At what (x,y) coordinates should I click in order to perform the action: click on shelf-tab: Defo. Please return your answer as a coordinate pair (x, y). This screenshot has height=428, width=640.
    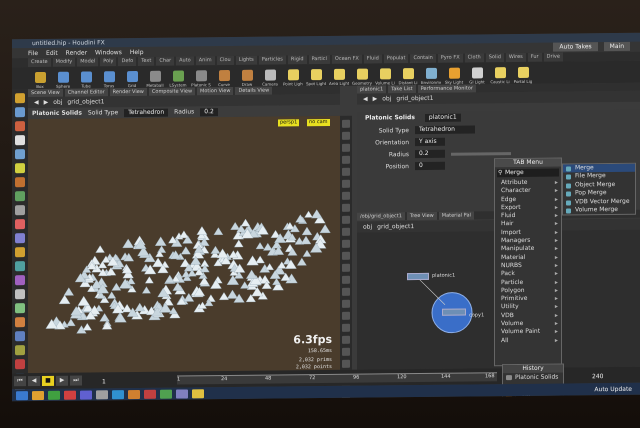
    Looking at the image, I should click on (127, 61).